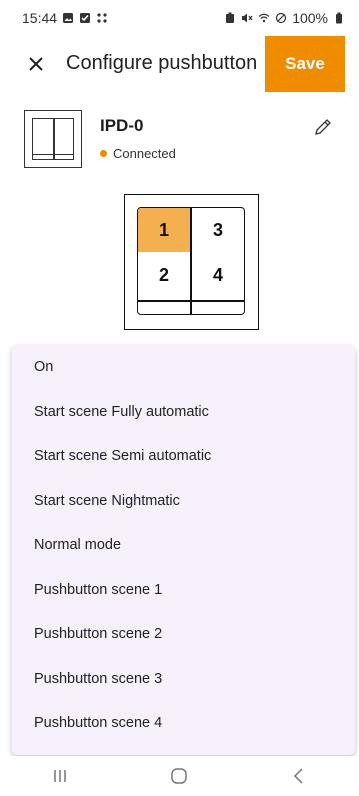 This screenshot has height=796, width=359. I want to click on system-nav-bar, so click(179, 776).